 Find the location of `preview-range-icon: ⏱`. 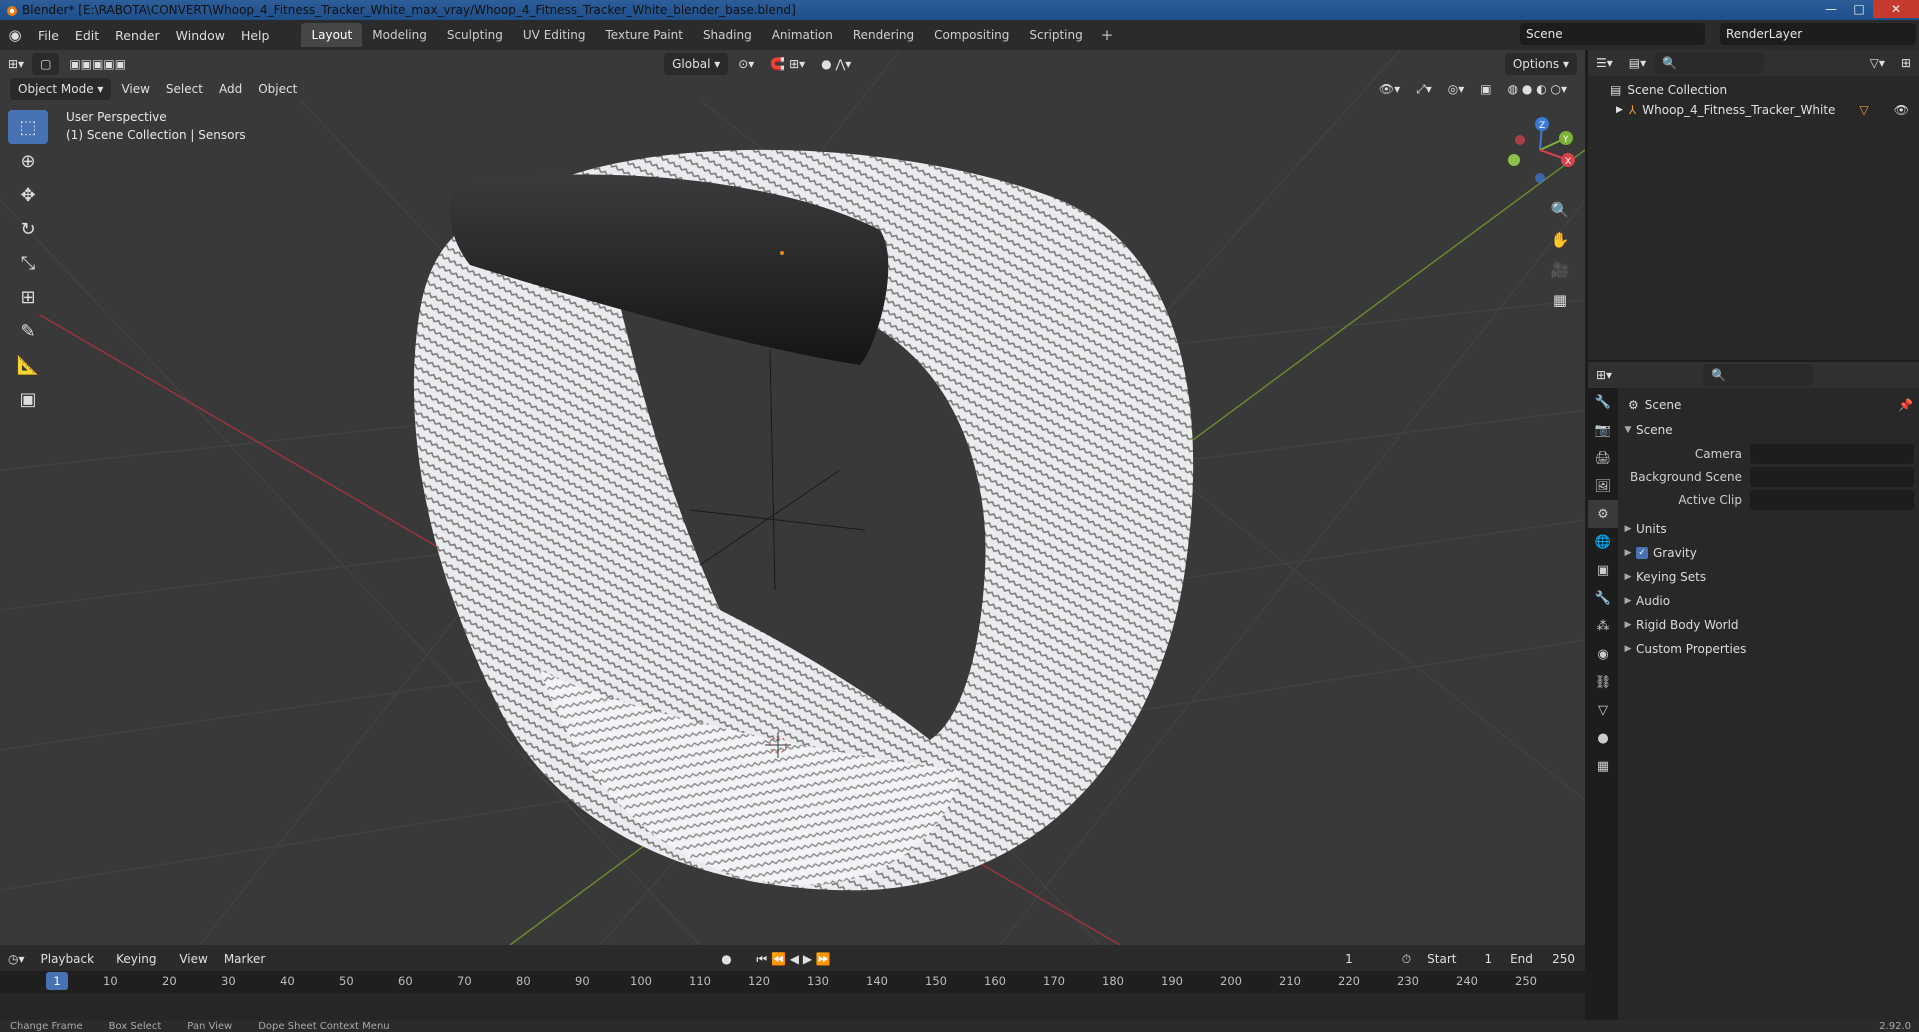

preview-range-icon: ⏱ is located at coordinates (1406, 959).